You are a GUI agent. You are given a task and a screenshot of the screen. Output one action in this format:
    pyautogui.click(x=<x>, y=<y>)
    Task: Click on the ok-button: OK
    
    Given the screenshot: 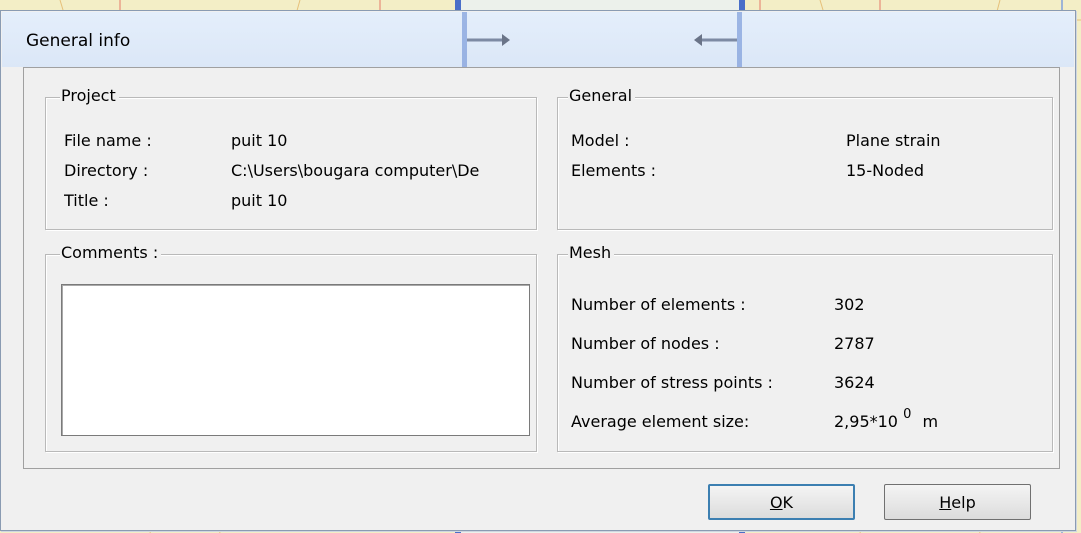 What is the action you would take?
    pyautogui.click(x=781, y=502)
    